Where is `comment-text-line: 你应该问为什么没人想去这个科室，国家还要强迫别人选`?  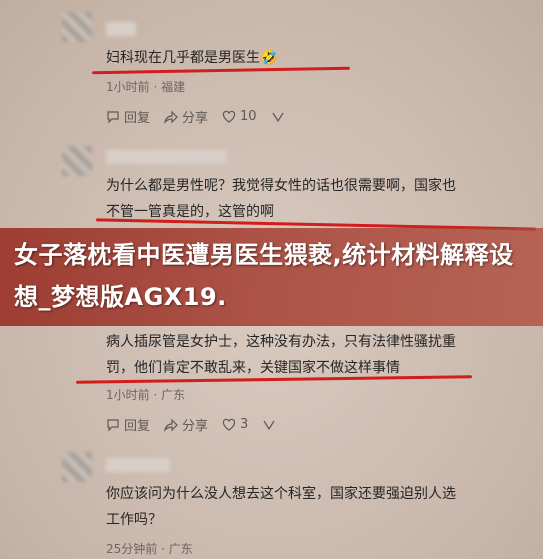
comment-text-line: 你应该问为什么没人想去这个科室，国家还要强迫别人选 is located at coordinates (281, 494).